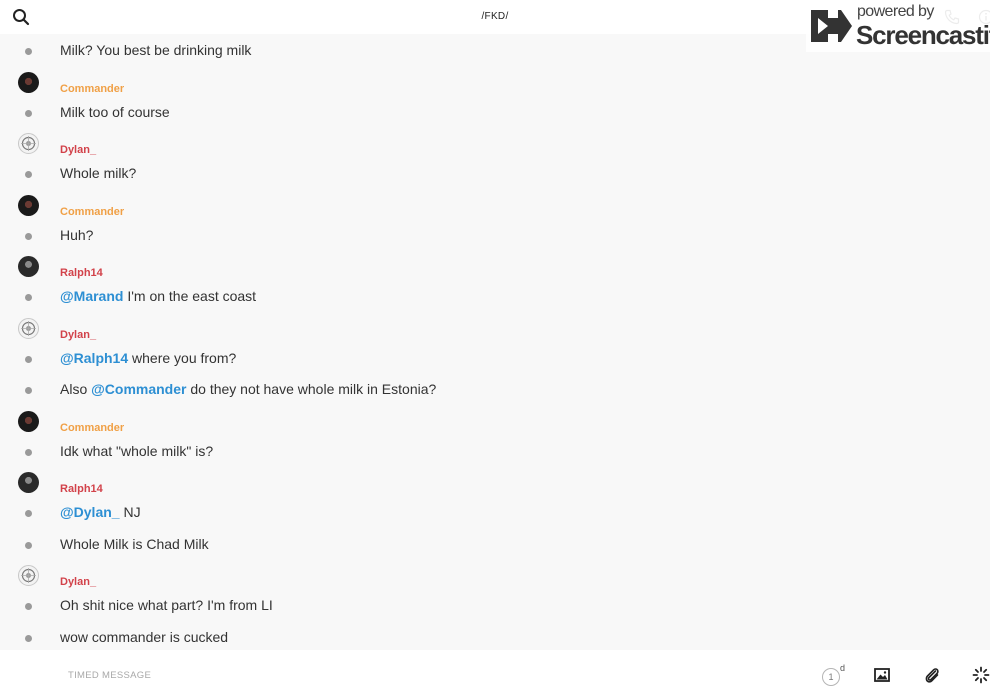 The width and height of the screenshot is (990, 700). Describe the element at coordinates (843, 668) in the screenshot. I see `timer-unit: d` at that location.